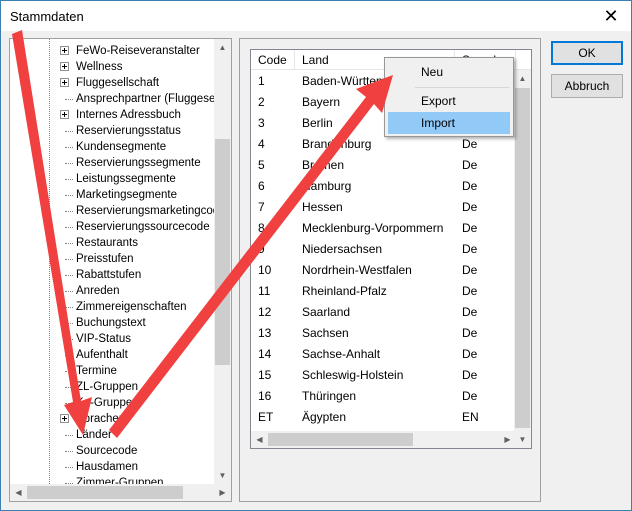 The height and width of the screenshot is (511, 632). What do you see at coordinates (265, 312) in the screenshot?
I see `cell-code: 12` at bounding box center [265, 312].